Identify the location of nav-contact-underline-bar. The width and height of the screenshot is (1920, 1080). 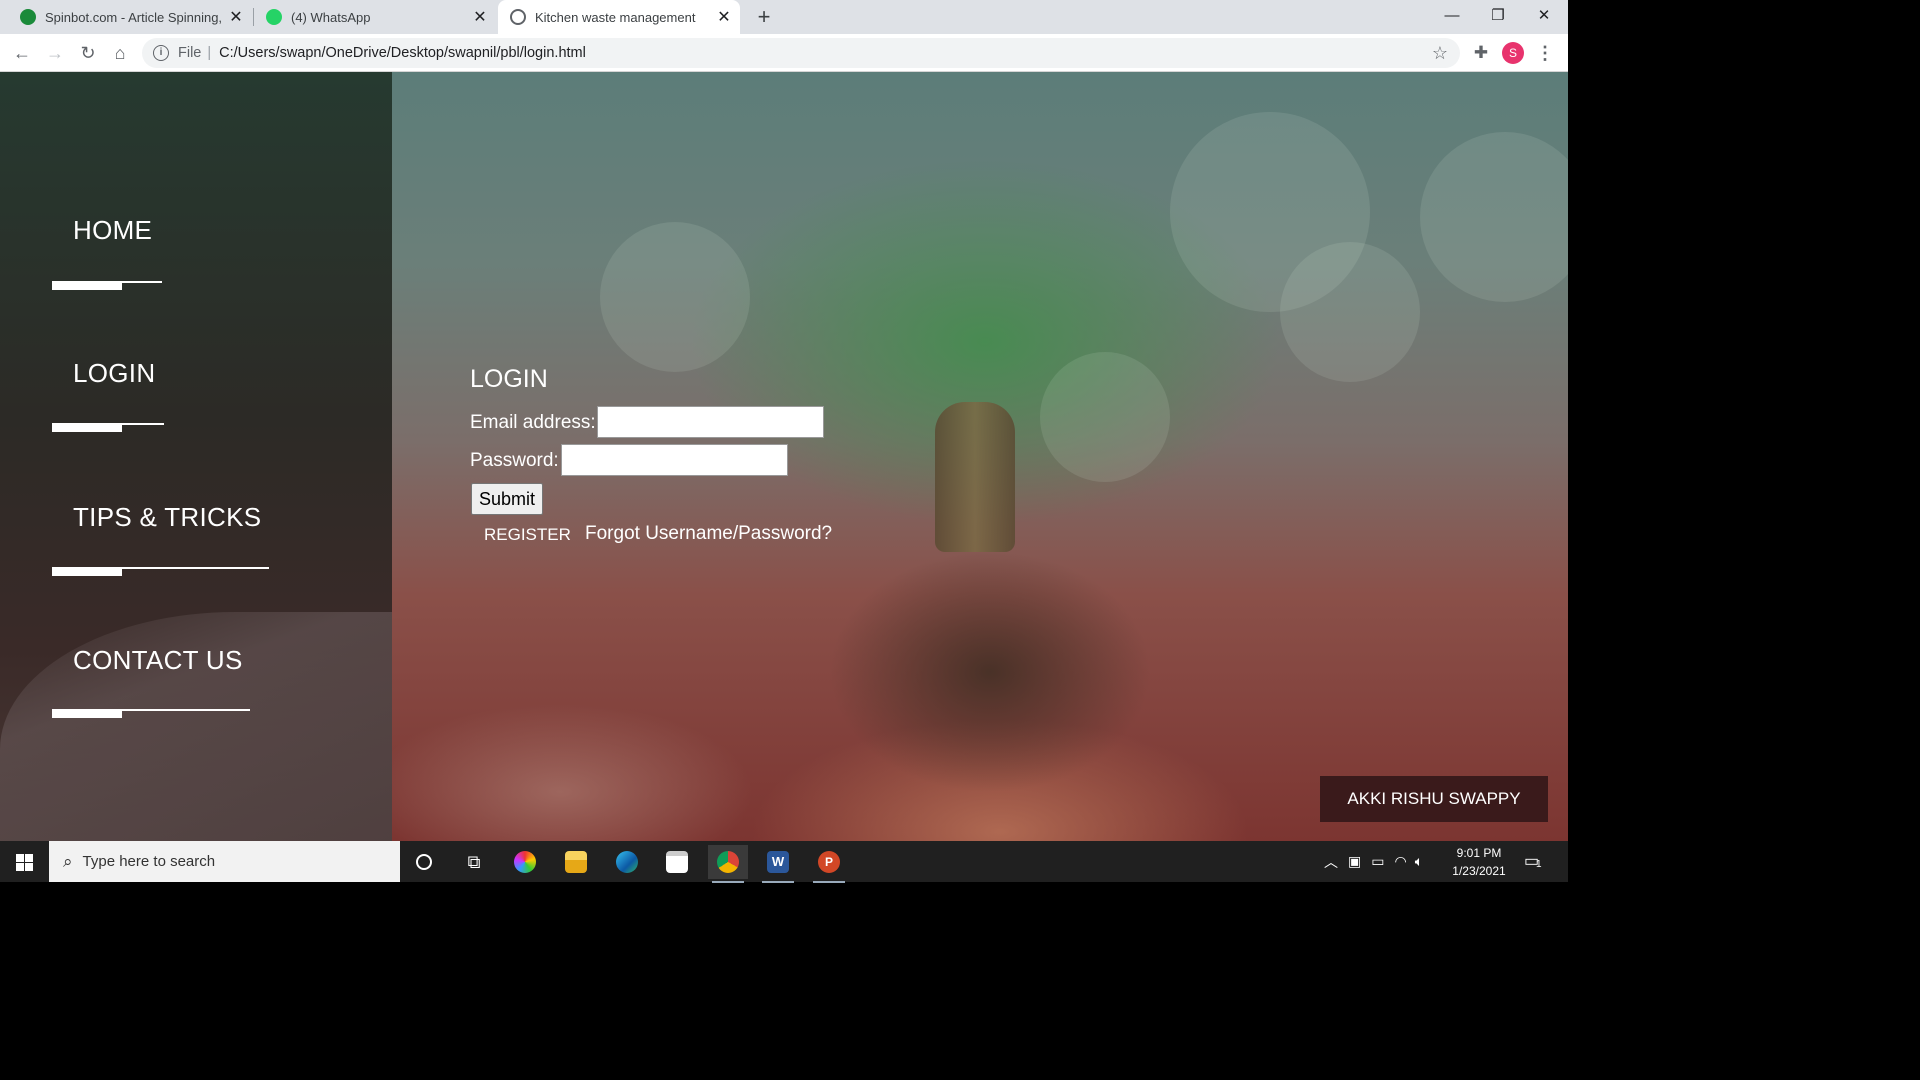
(87, 714).